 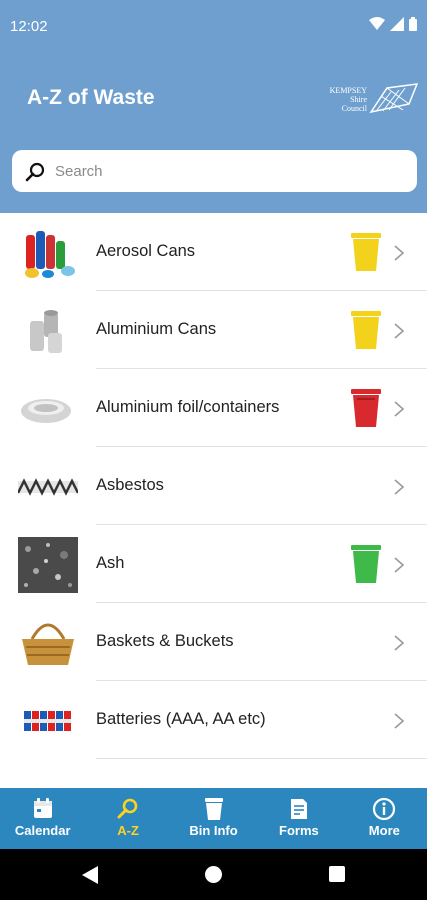 What do you see at coordinates (128, 830) in the screenshot?
I see `tab-label: A-Z` at bounding box center [128, 830].